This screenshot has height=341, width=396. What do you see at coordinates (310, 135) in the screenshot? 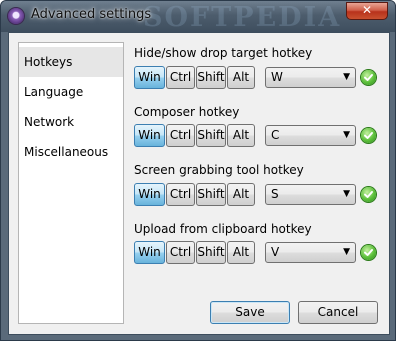
I see `key-select: C ▼` at bounding box center [310, 135].